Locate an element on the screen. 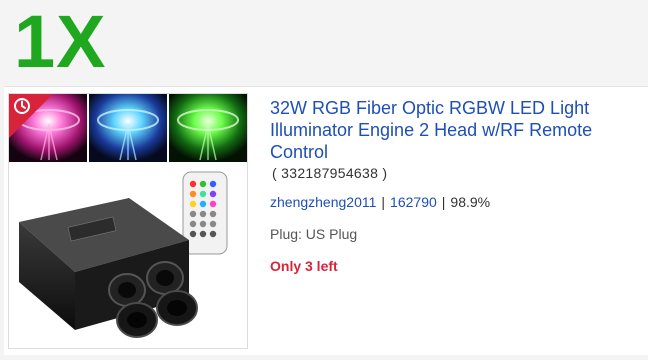 This screenshot has width=648, height=360. seller-name-link: zhengzheng2011 is located at coordinates (323, 202).